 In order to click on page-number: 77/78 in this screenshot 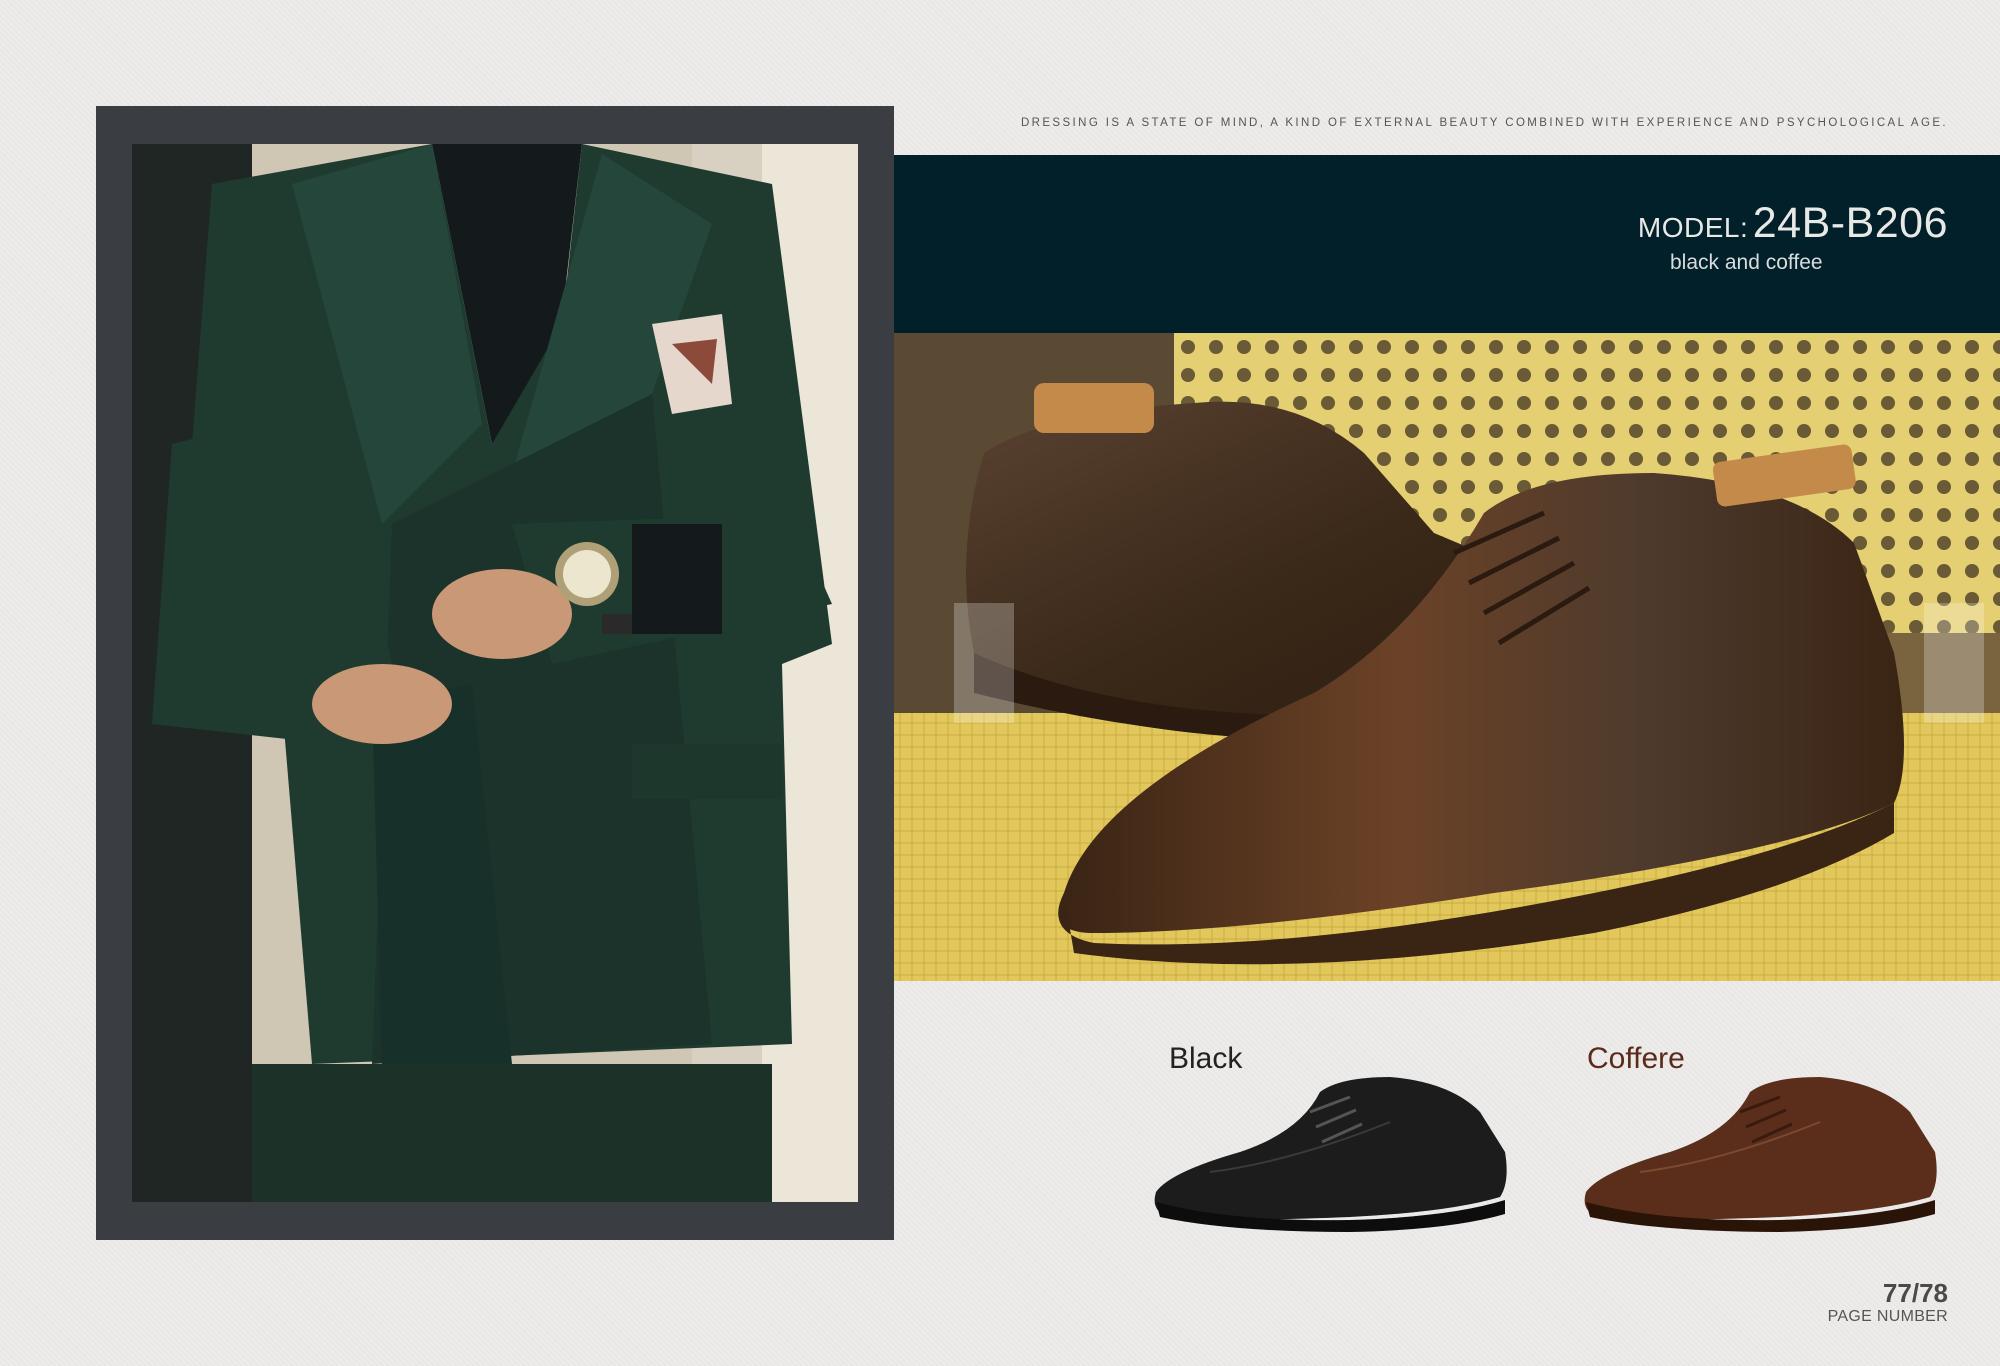, I will do `click(1915, 1293)`.